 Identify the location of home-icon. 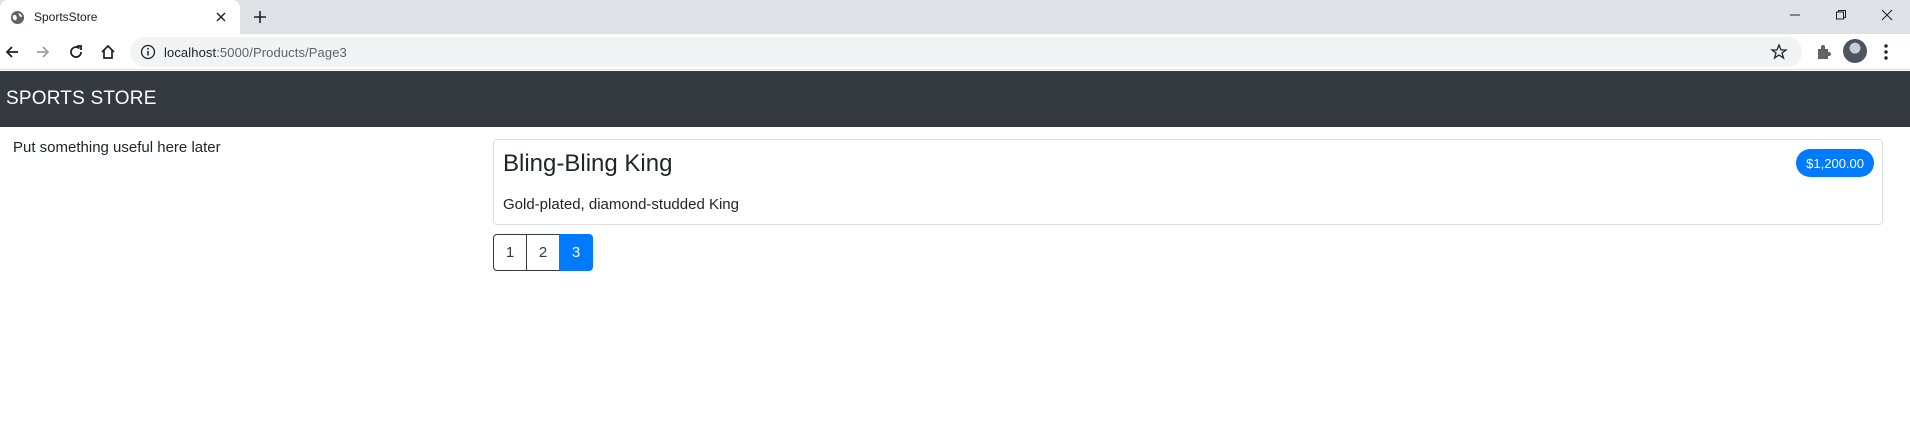
(108, 52).